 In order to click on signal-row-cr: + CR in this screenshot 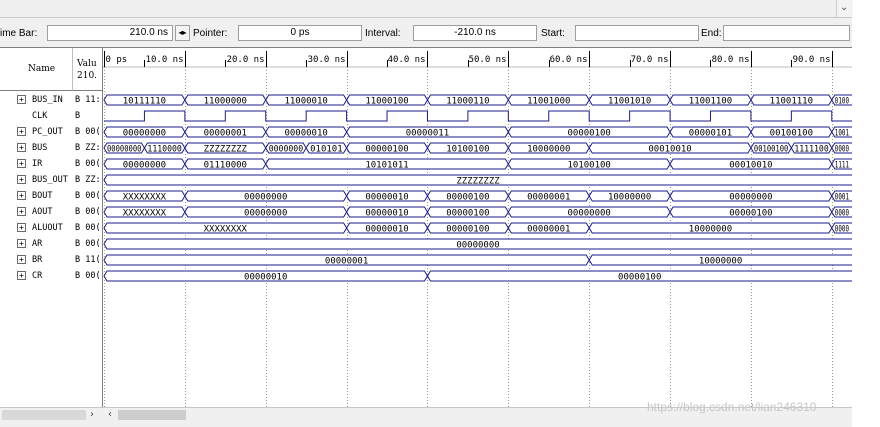, I will do `click(36, 276)`.